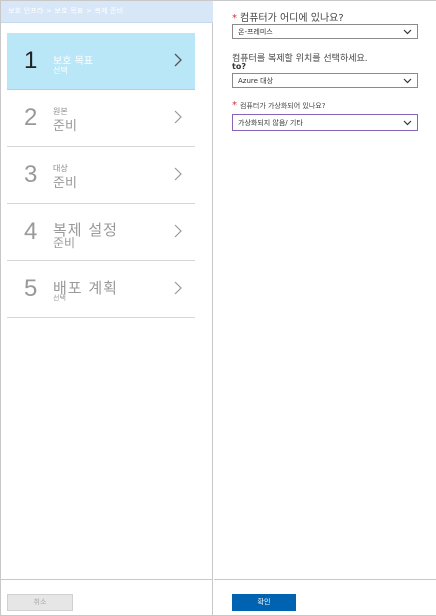  What do you see at coordinates (325, 597) in the screenshot?
I see `right-footer: 확인` at bounding box center [325, 597].